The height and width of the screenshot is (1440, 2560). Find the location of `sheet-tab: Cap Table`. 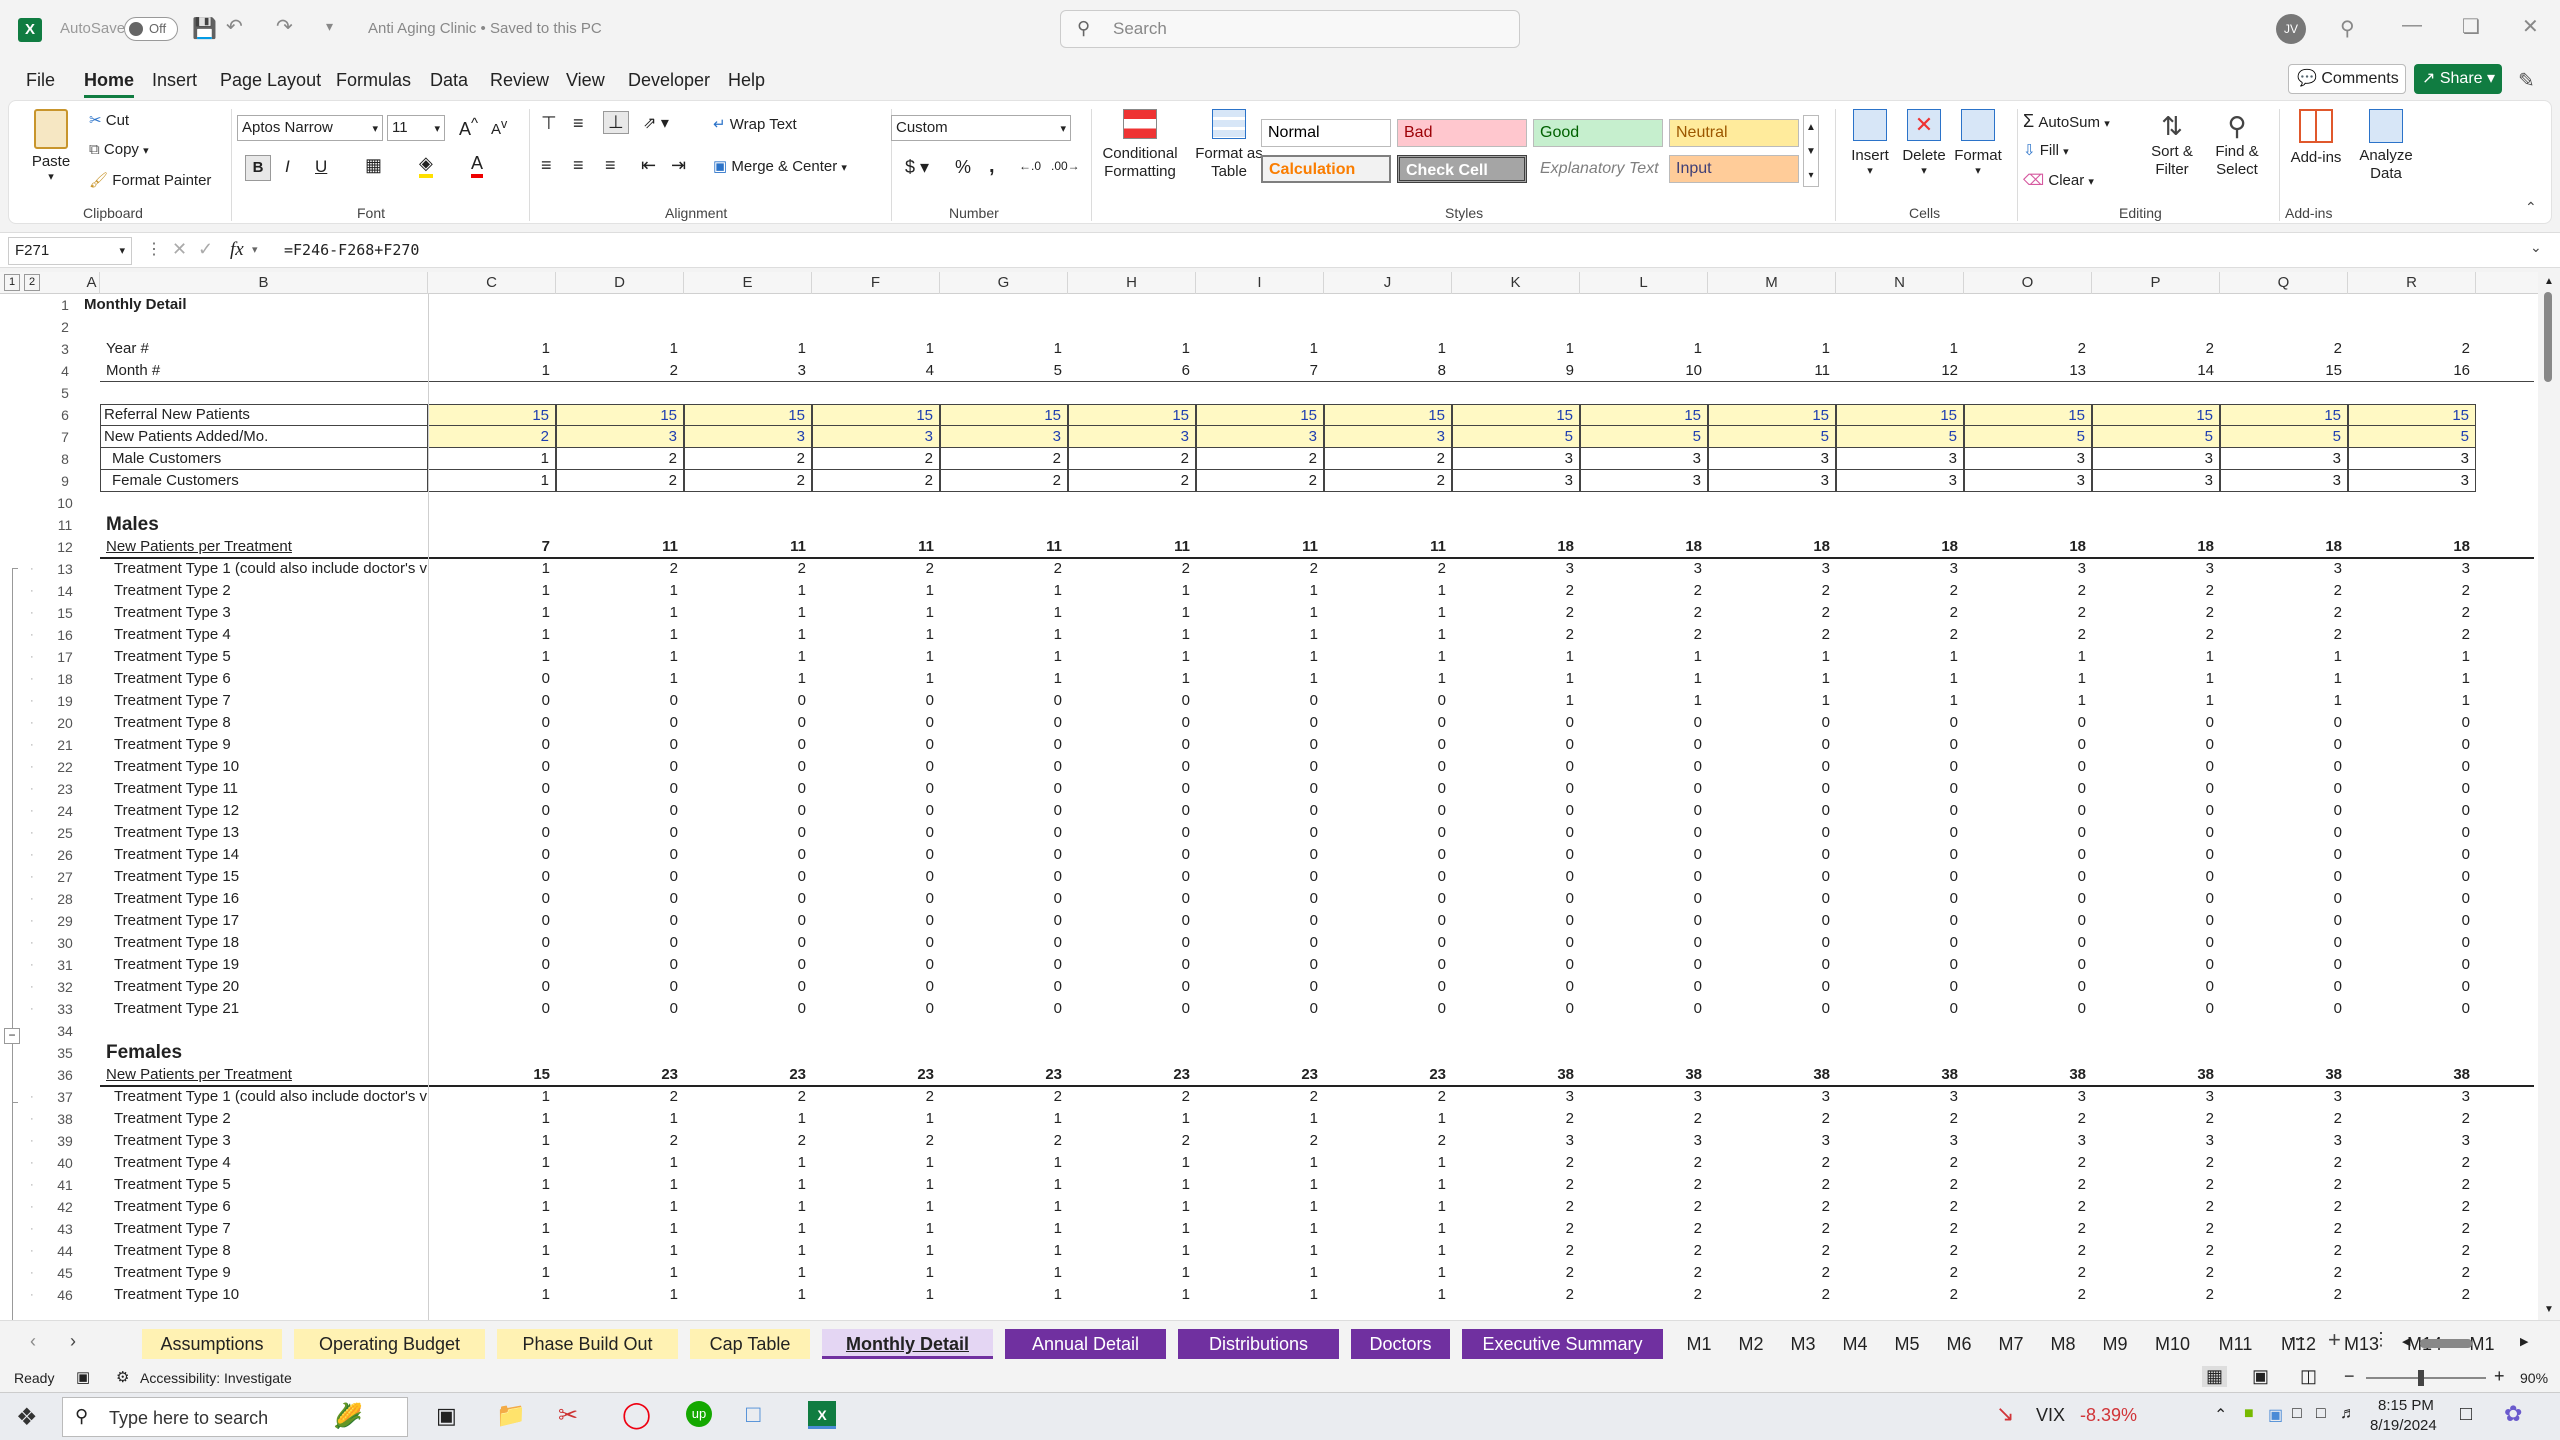

sheet-tab: Cap Table is located at coordinates (750, 1344).